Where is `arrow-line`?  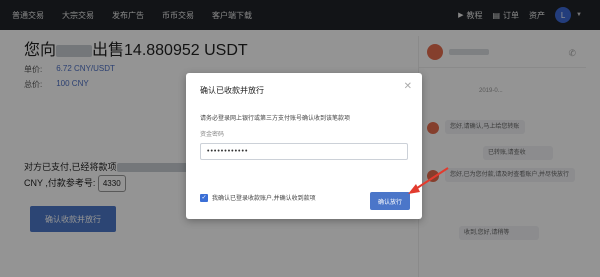
arrow-line is located at coordinates (431, 179).